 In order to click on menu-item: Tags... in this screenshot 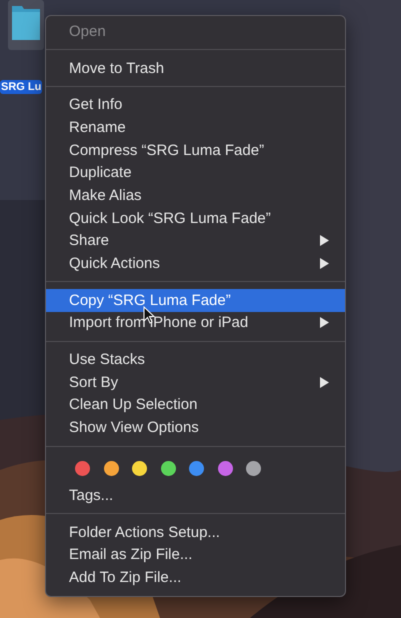, I will do `click(195, 495)`.